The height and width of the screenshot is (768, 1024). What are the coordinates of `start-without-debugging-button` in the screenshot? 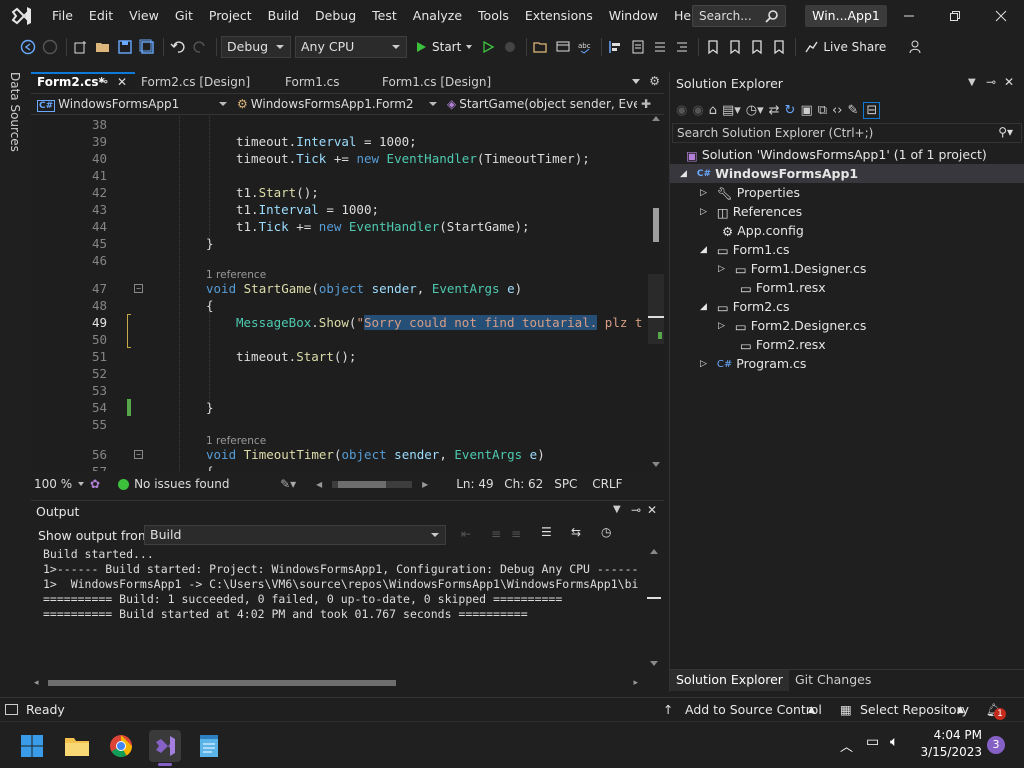 It's located at (488, 47).